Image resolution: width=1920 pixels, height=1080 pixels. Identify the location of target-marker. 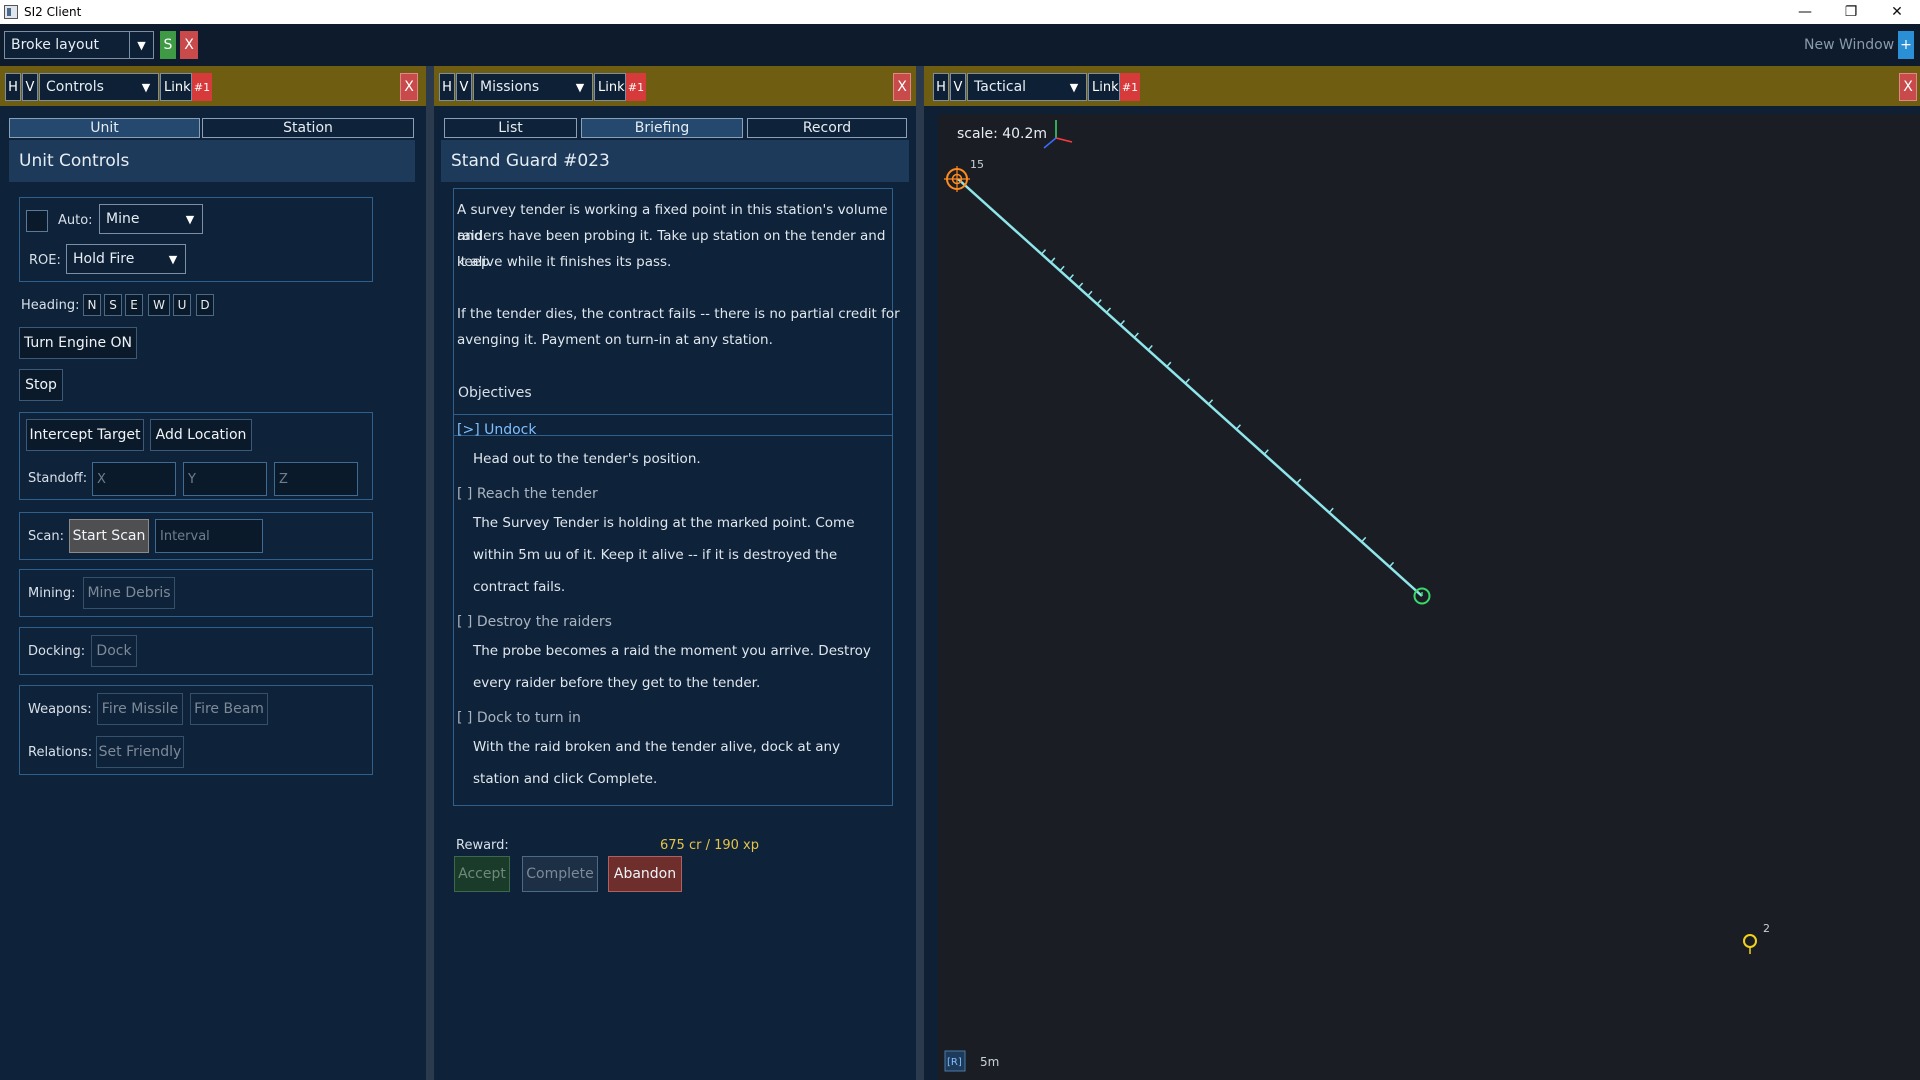
(1422, 596).